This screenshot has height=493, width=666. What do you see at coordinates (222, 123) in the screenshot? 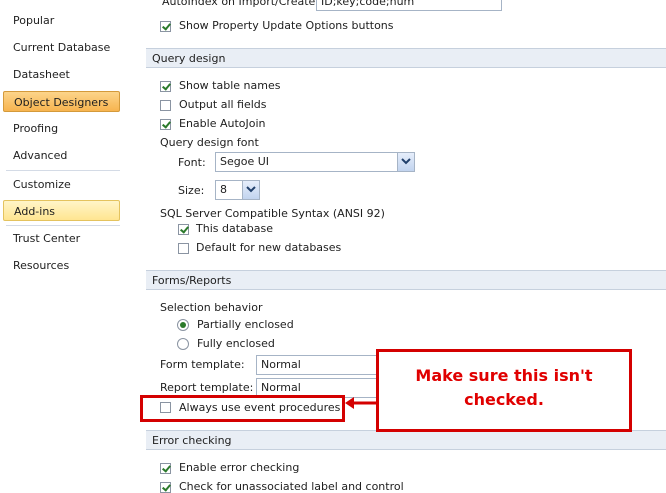
I see `enable-autojoin-label: Enable AutoJoin` at bounding box center [222, 123].